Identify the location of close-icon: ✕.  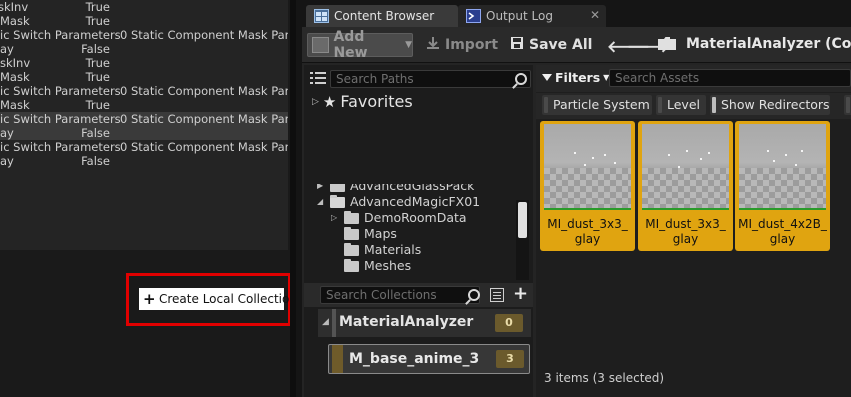
(595, 15).